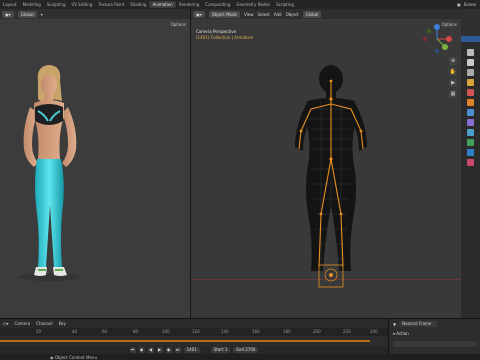  I want to click on prev-keyframe-icon: ◆, so click(141, 350).